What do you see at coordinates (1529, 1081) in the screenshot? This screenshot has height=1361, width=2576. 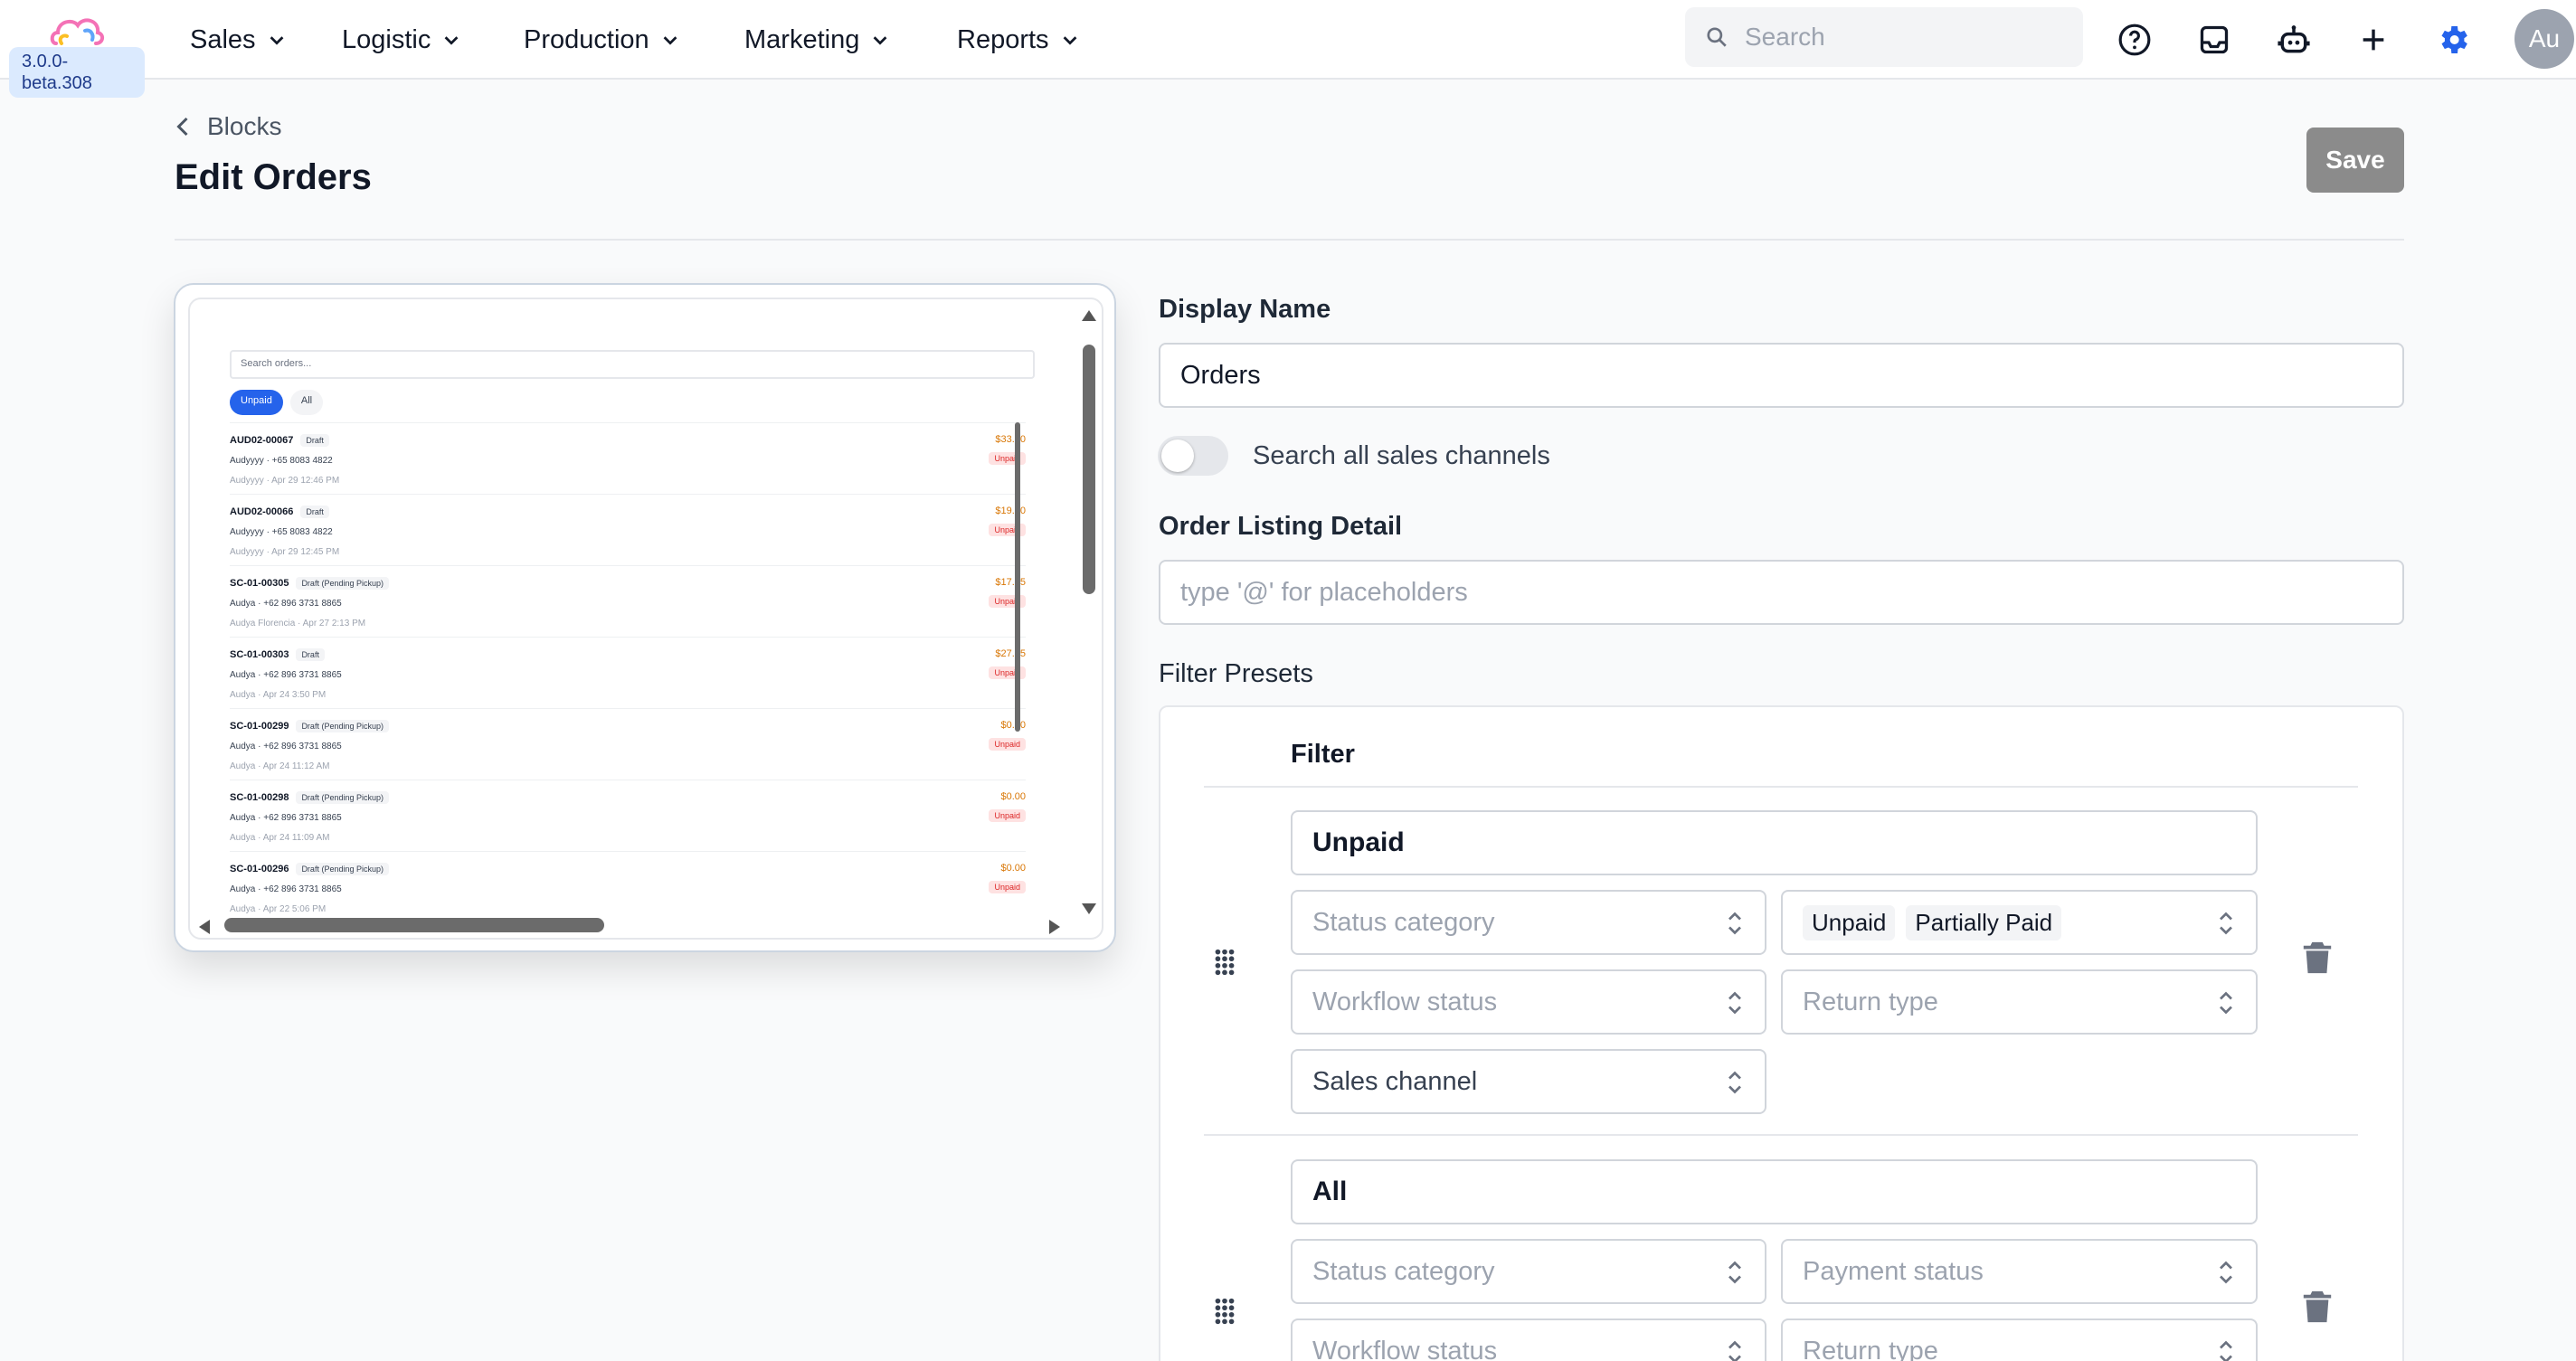 I see `sales-channel-select: Sales channel` at bounding box center [1529, 1081].